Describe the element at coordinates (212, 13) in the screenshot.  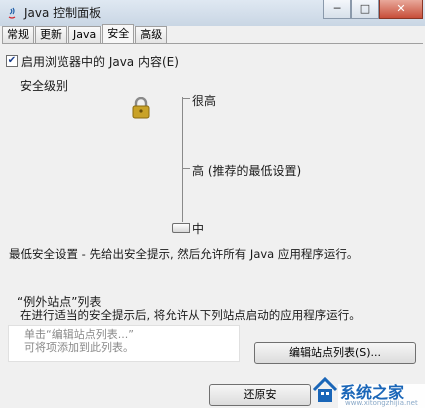
I see `title-bar: Java 控制面板 ─ □ ✕` at that location.